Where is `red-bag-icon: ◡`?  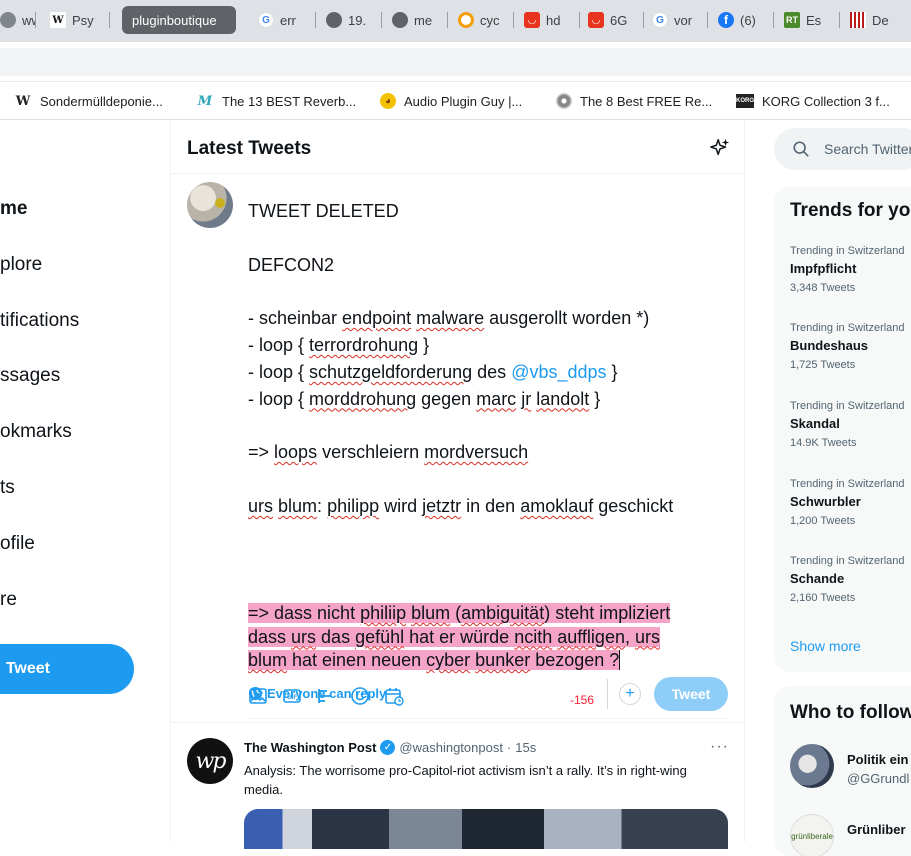 red-bag-icon: ◡ is located at coordinates (532, 20).